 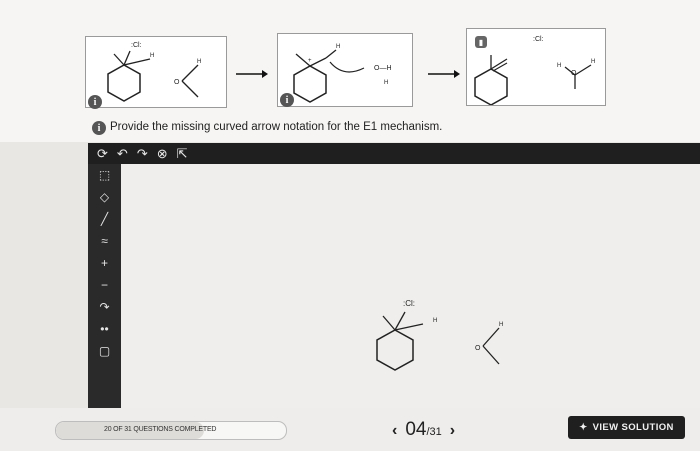 I want to click on redo-button: ↷, so click(x=142, y=154).